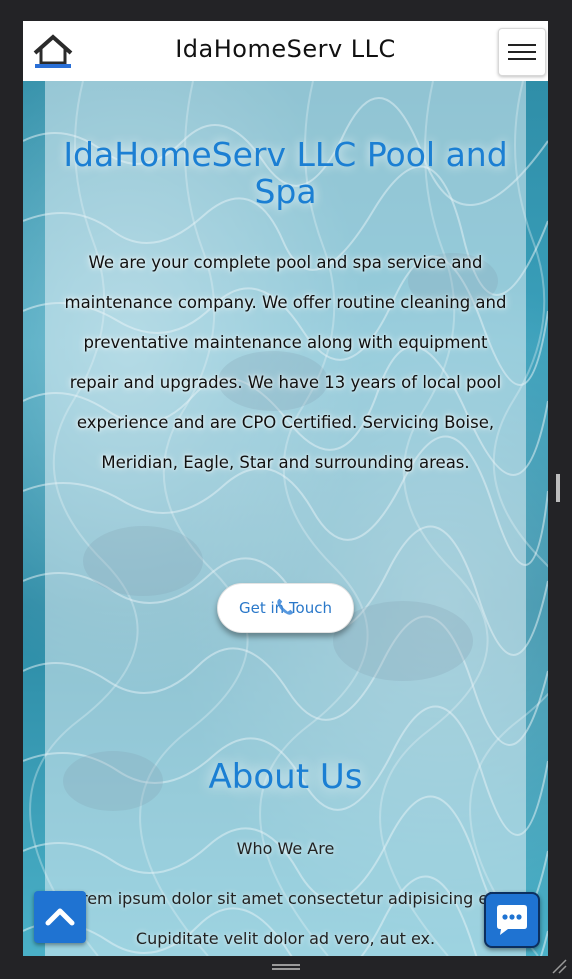  What do you see at coordinates (558, 488) in the screenshot?
I see `side-resize-handle` at bounding box center [558, 488].